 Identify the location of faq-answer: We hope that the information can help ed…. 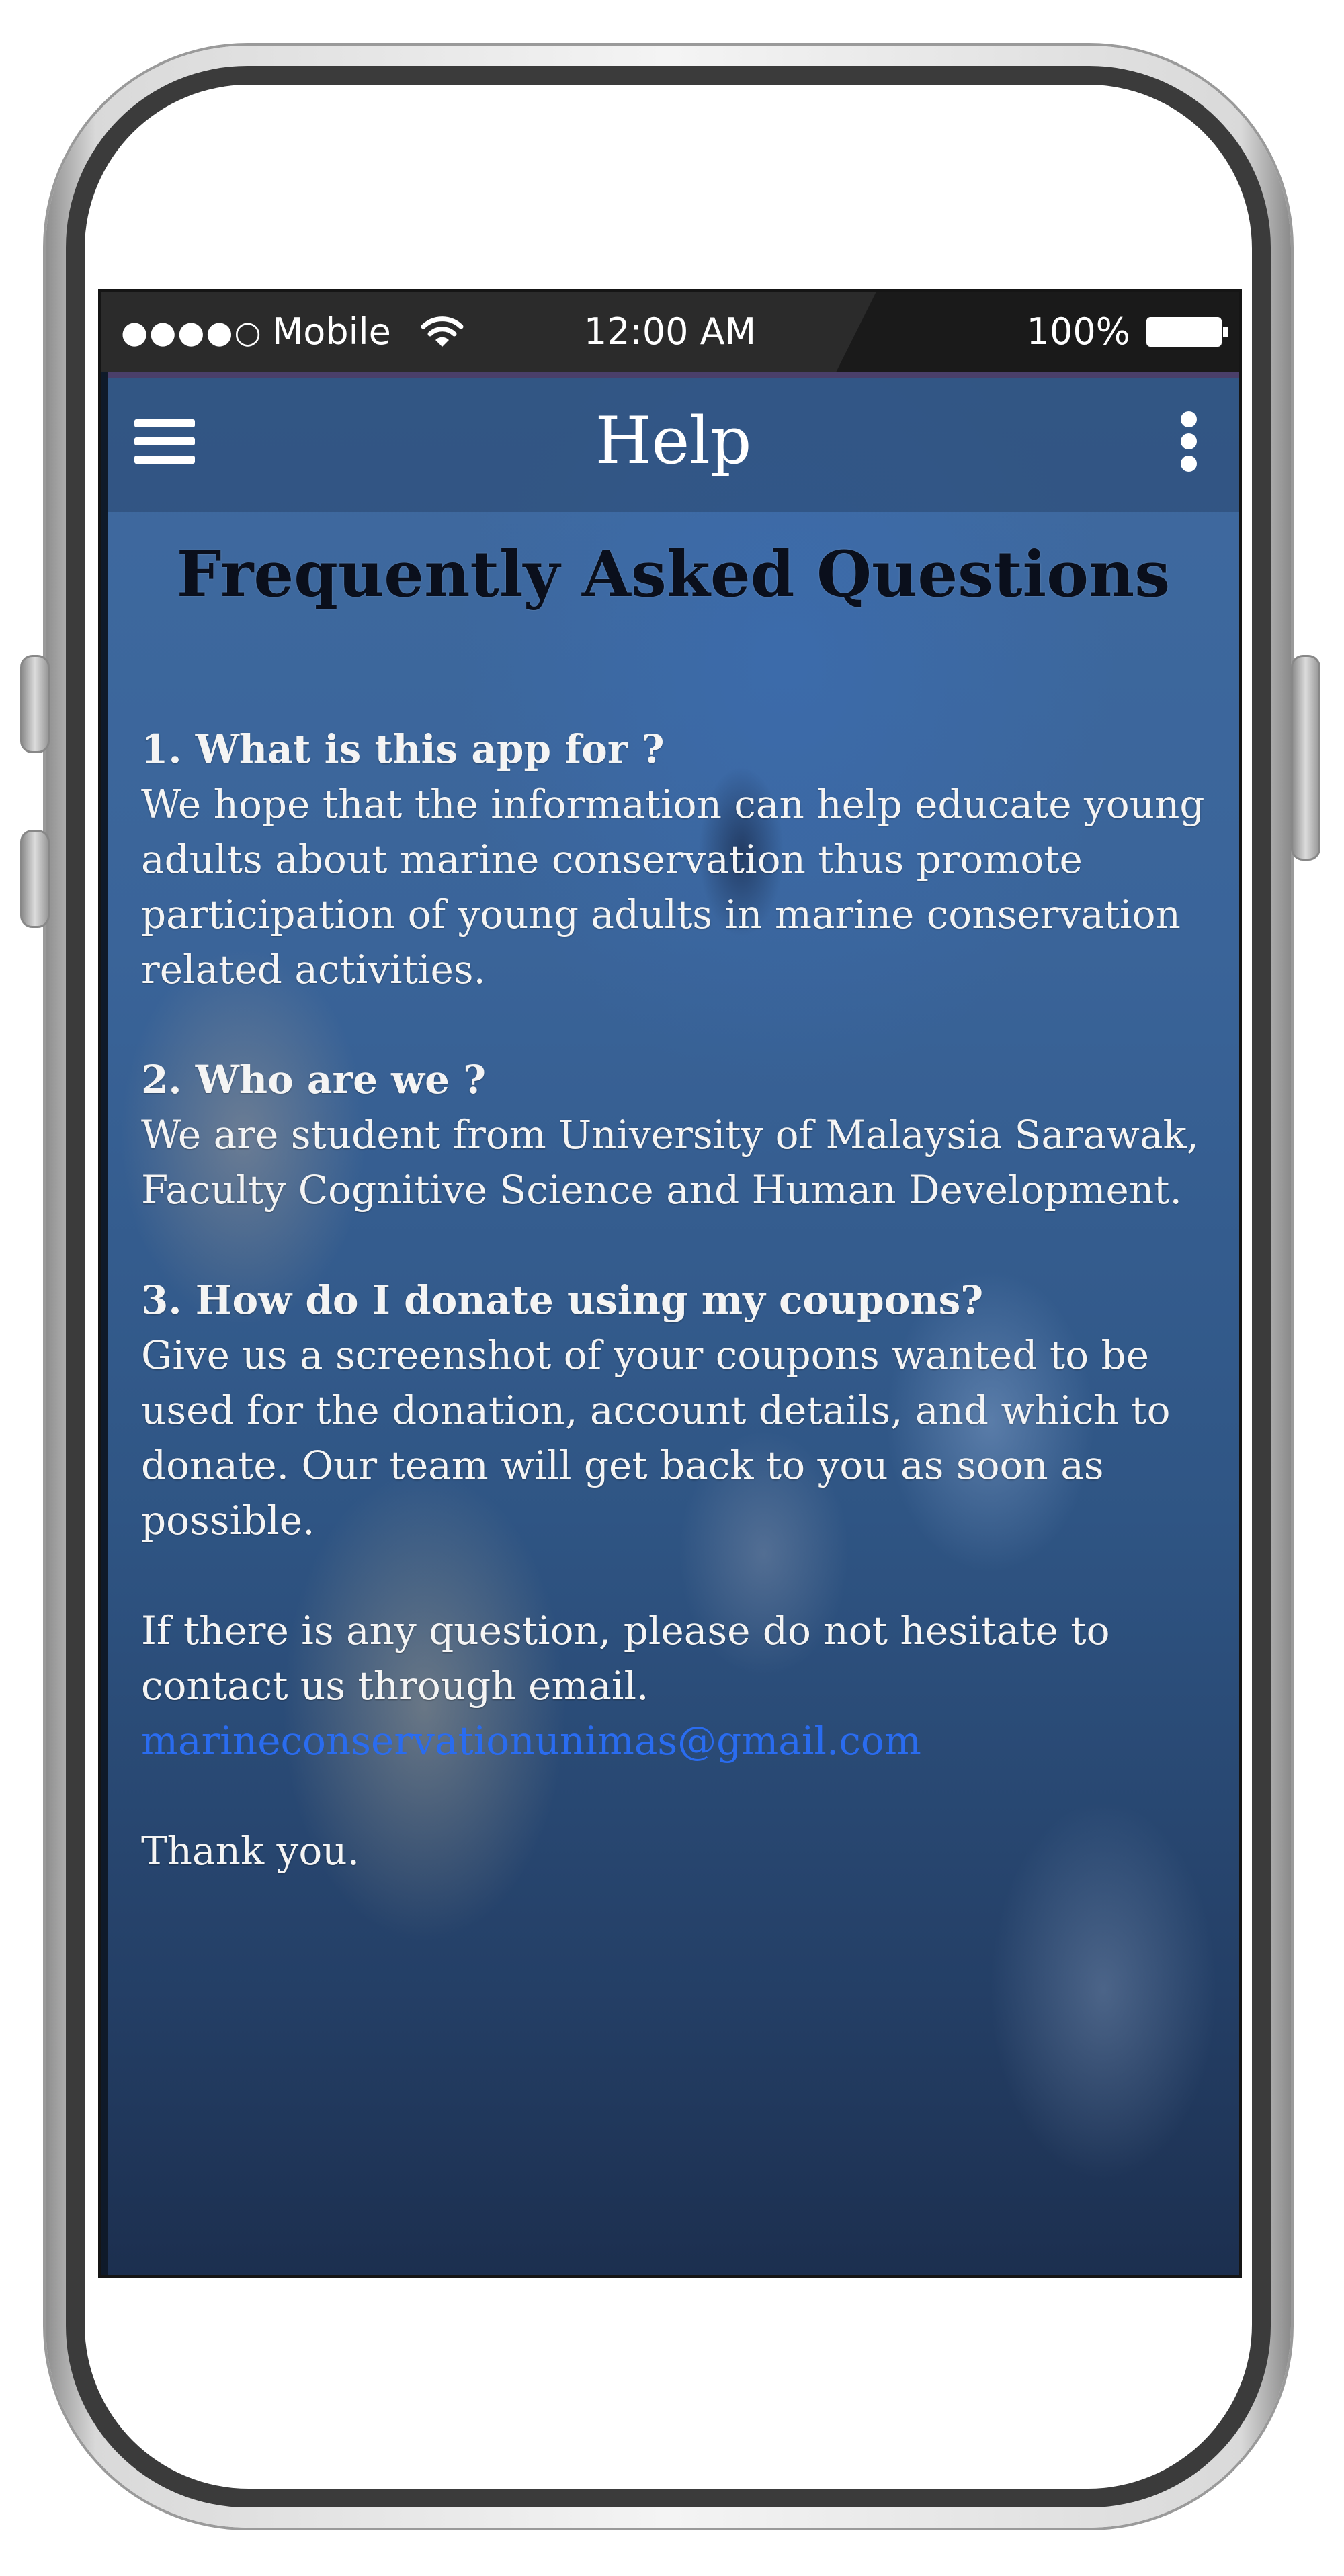
(673, 886).